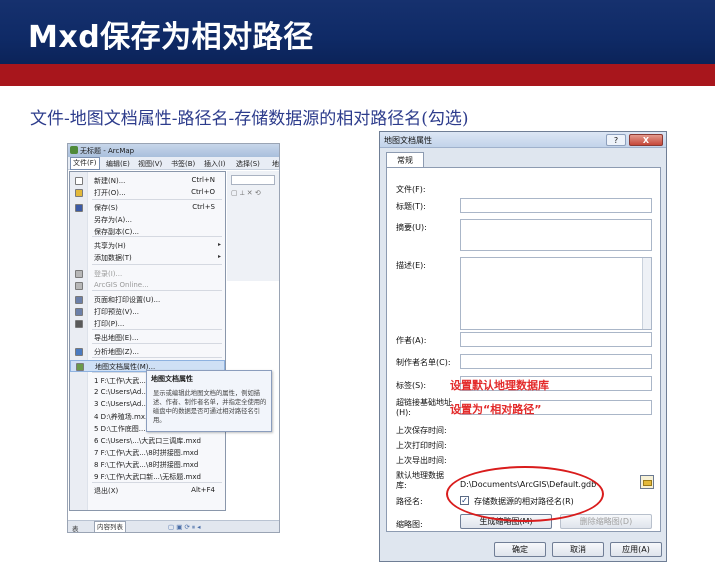 The image size is (715, 564). I want to click on label-hyperlink: 超链接基础地址(H):, so click(424, 407).